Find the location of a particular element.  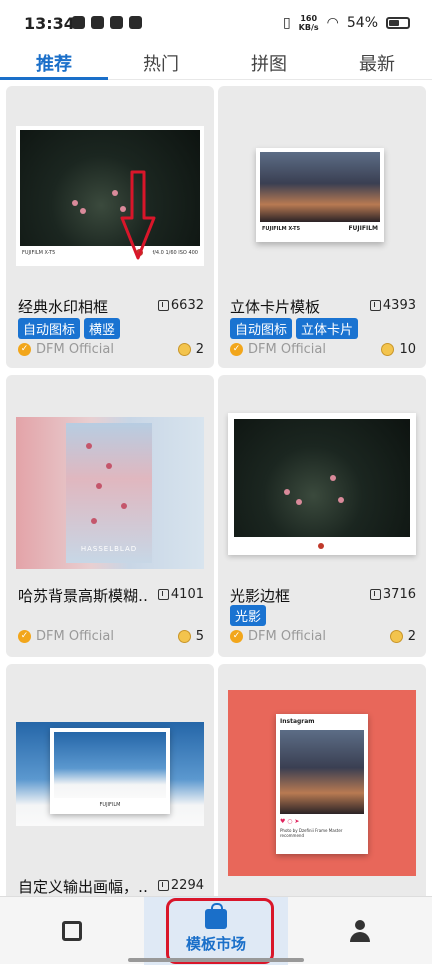

tag-orientation: 横竖 is located at coordinates (102, 328).